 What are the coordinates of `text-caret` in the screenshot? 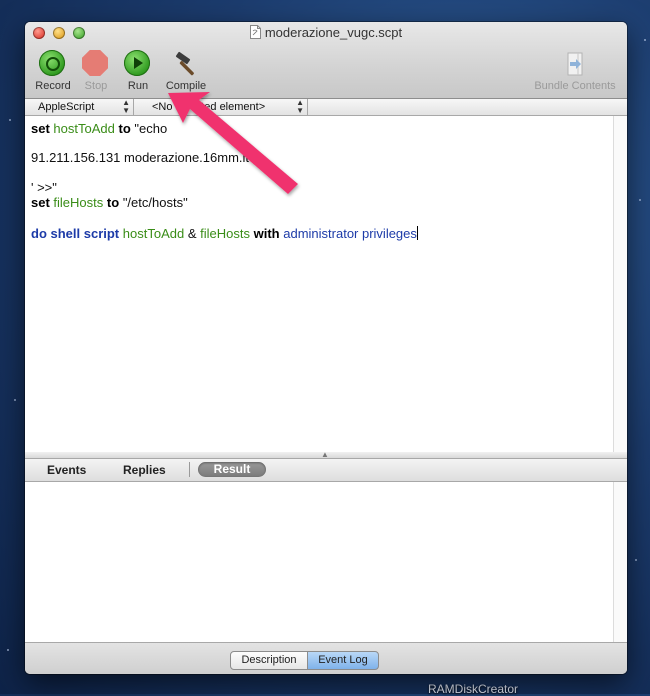 It's located at (417, 233).